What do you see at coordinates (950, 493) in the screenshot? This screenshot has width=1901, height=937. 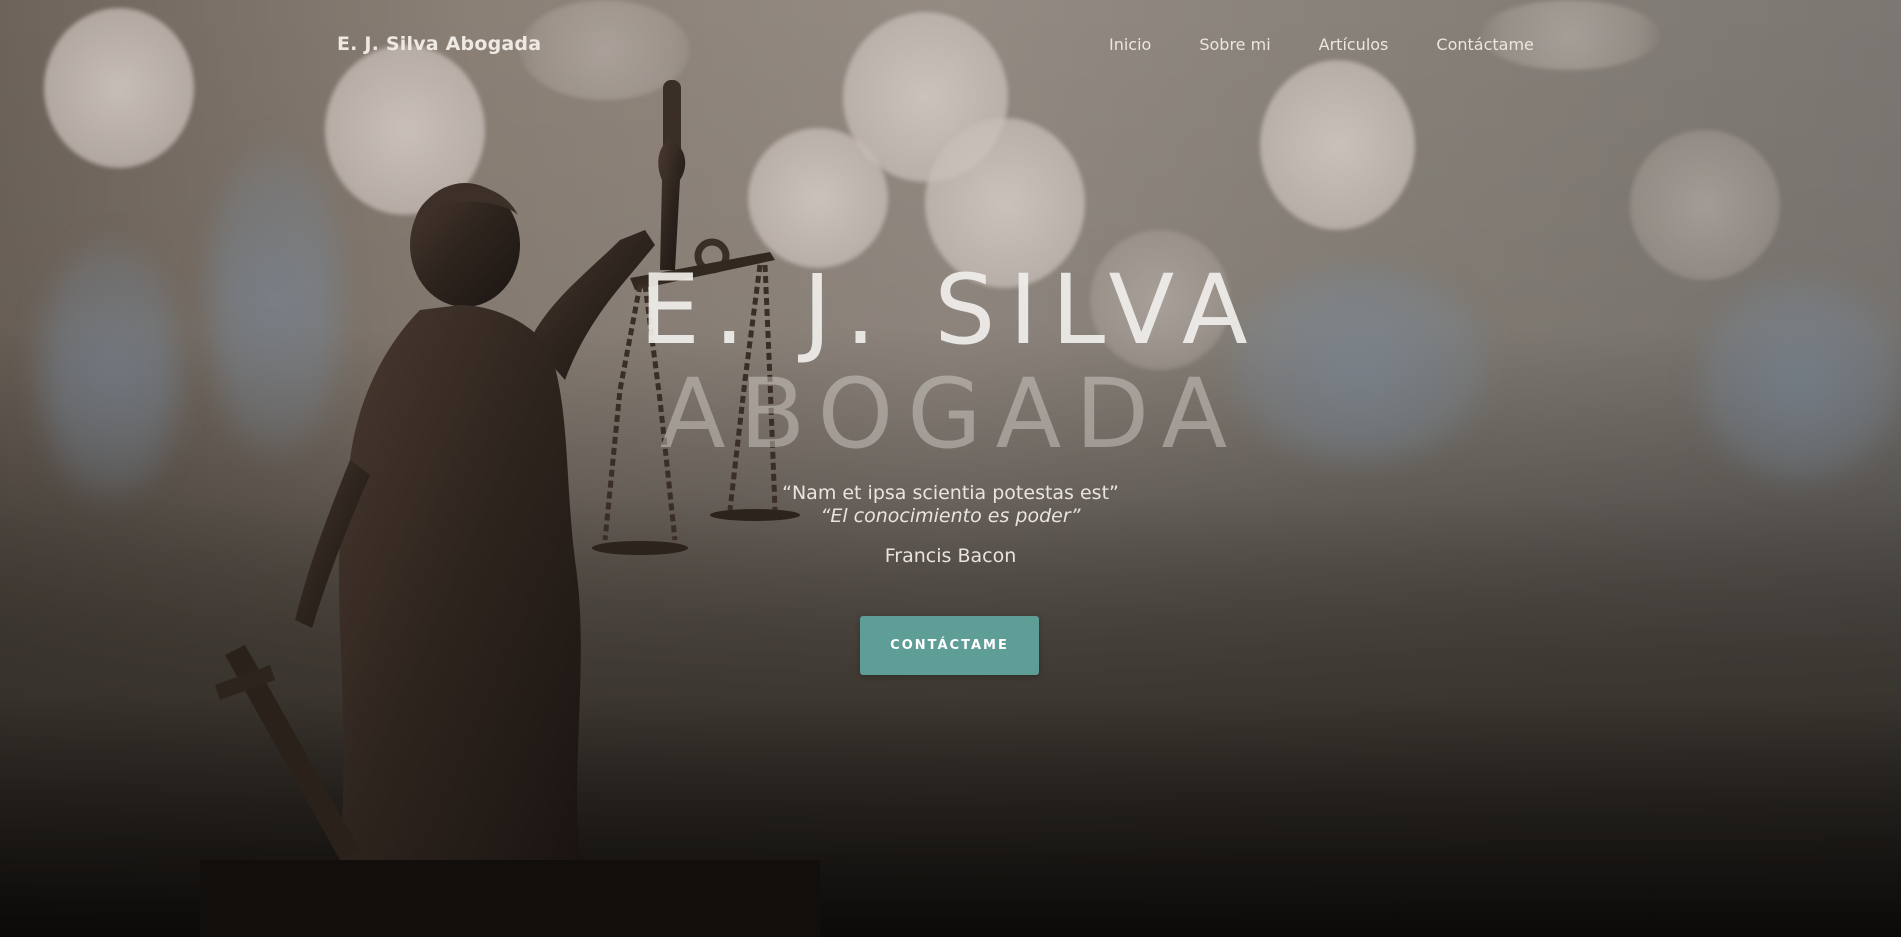 I see `quote-latin: “Nam et ipsa scientia potestas est”` at bounding box center [950, 493].